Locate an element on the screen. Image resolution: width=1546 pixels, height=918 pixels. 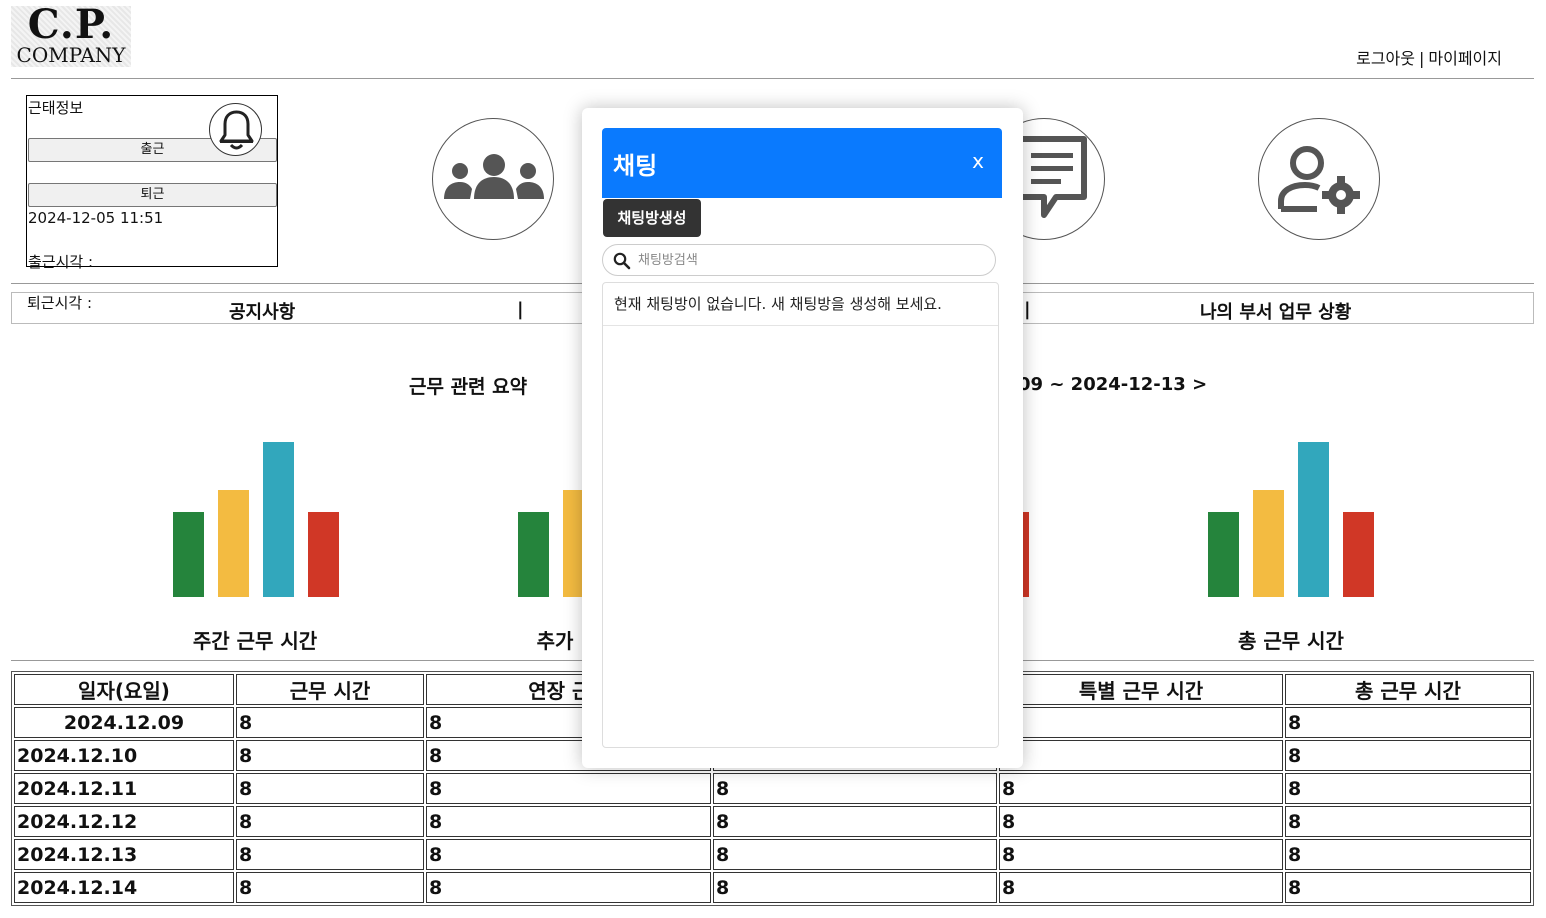
total-hours-label: 총 근무 시간 is located at coordinates (1291, 641).